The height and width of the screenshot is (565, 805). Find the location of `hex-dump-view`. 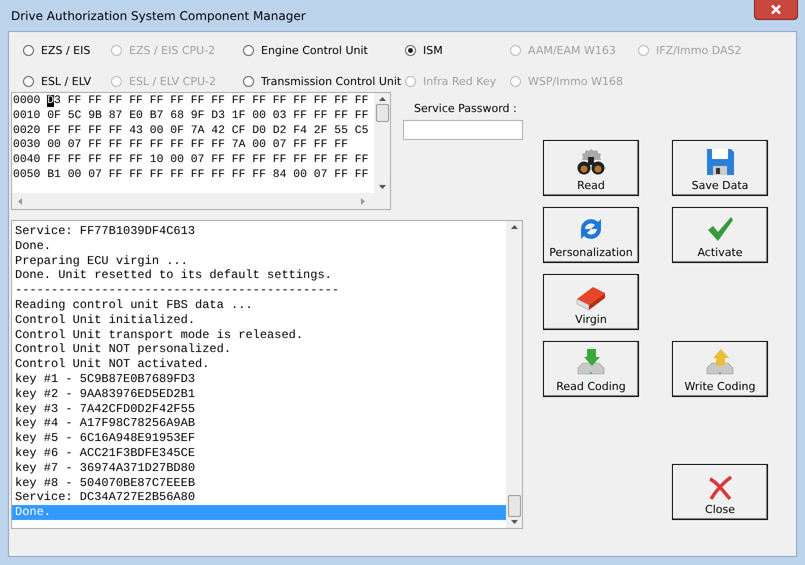

hex-dump-view is located at coordinates (201, 151).